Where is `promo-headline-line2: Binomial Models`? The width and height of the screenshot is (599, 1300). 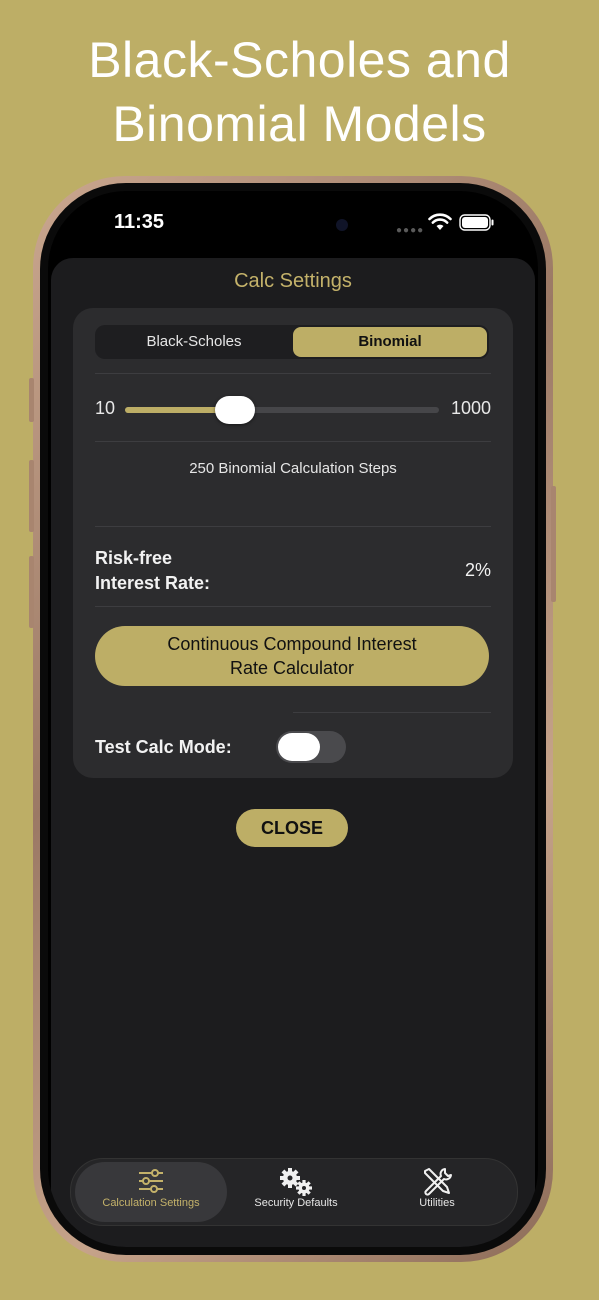
promo-headline-line2: Binomial Models is located at coordinates (299, 124).